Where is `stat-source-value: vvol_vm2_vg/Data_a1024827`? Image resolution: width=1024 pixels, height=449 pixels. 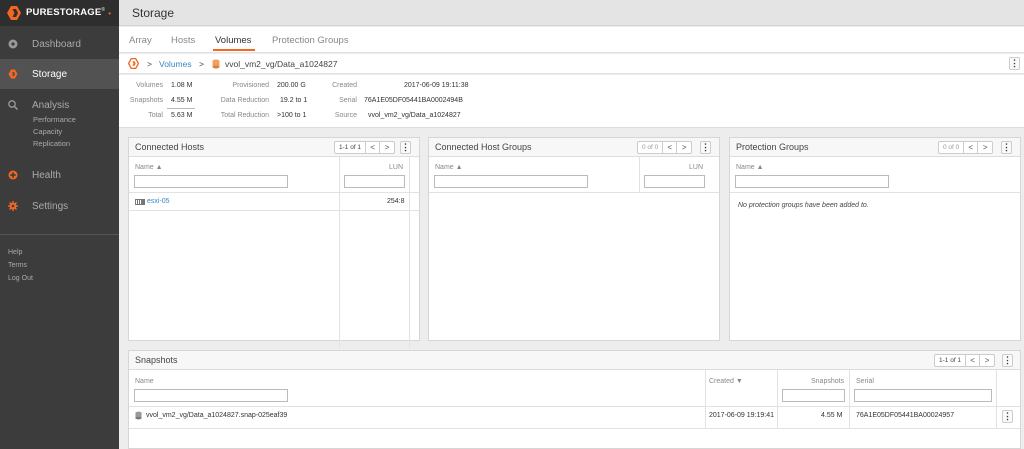 stat-source-value: vvol_vm2_vg/Data_a1024827 is located at coordinates (414, 115).